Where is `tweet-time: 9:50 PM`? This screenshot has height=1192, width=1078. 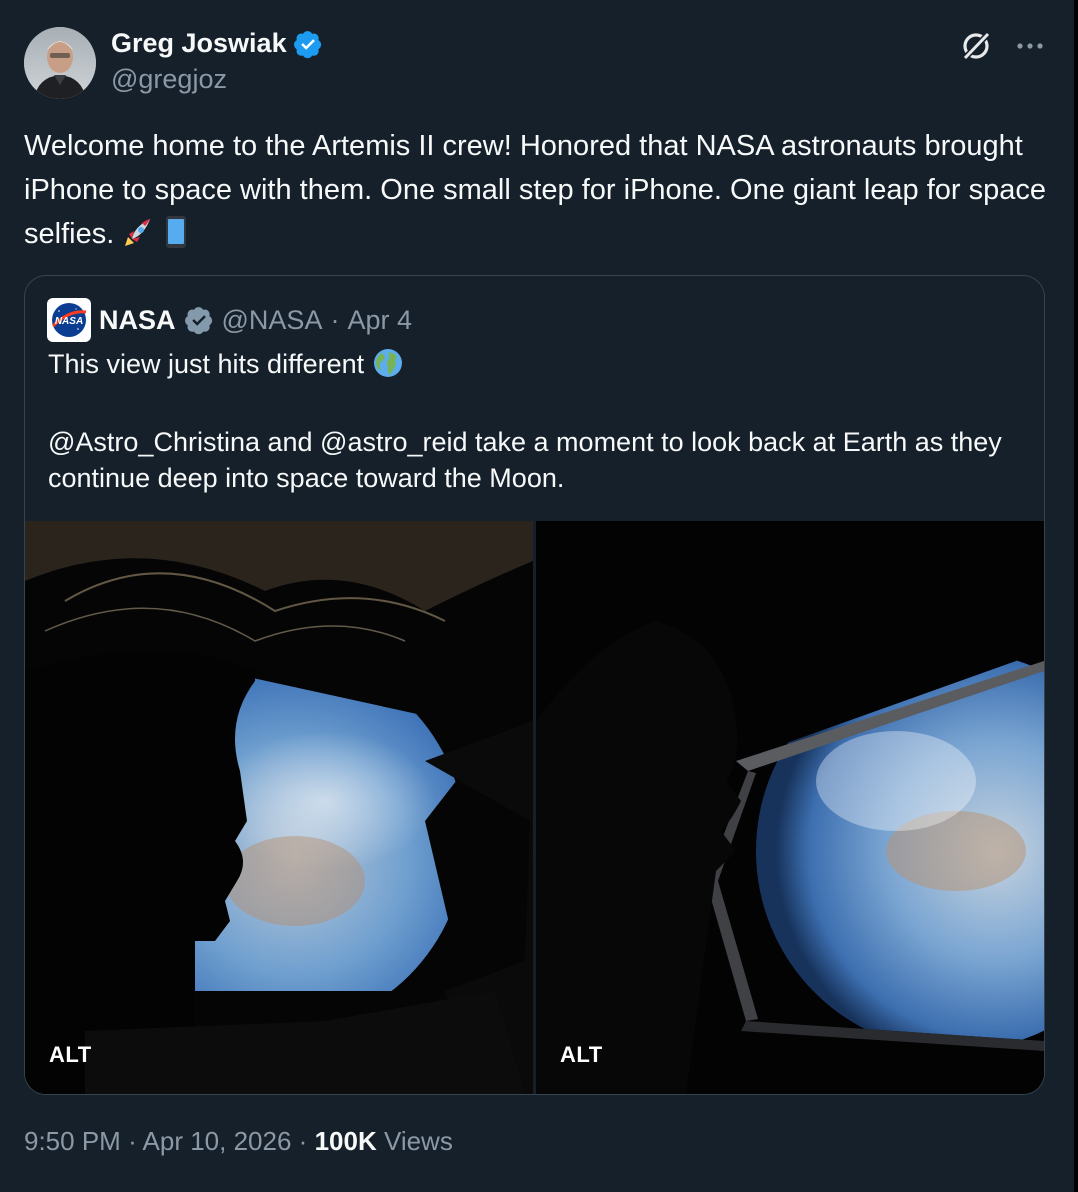
tweet-time: 9:50 PM is located at coordinates (72, 1141).